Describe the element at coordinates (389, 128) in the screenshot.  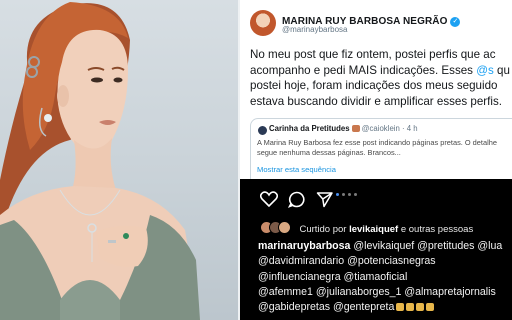
I see `quoted-author-handle: @caioklein · 4 h` at that location.